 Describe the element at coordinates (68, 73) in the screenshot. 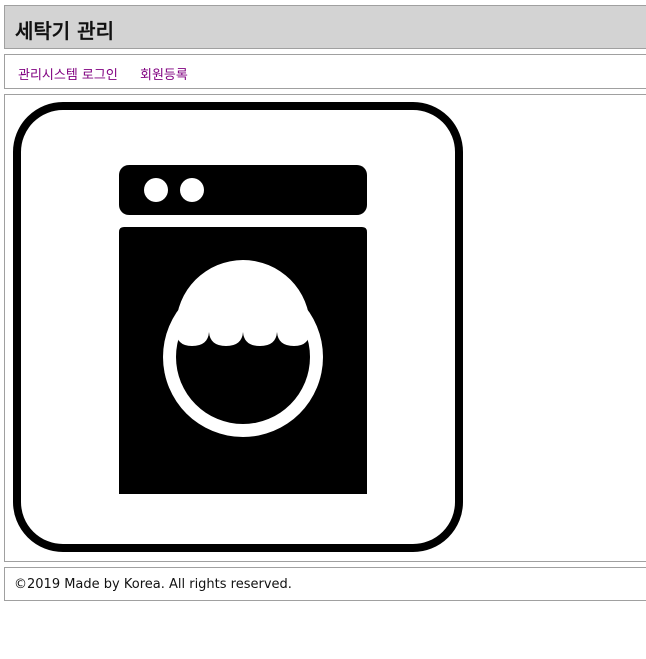

I see `admin-login-link: 관리시스템 로그인` at that location.